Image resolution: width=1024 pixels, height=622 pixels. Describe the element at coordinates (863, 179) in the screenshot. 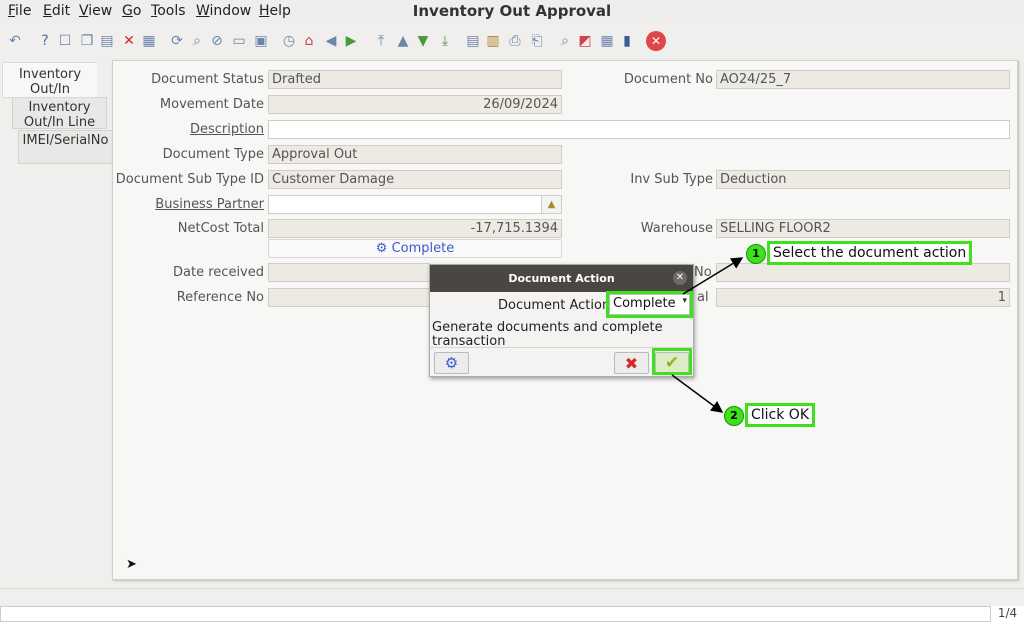

I see `inv-sub-type-field: Deduction` at that location.